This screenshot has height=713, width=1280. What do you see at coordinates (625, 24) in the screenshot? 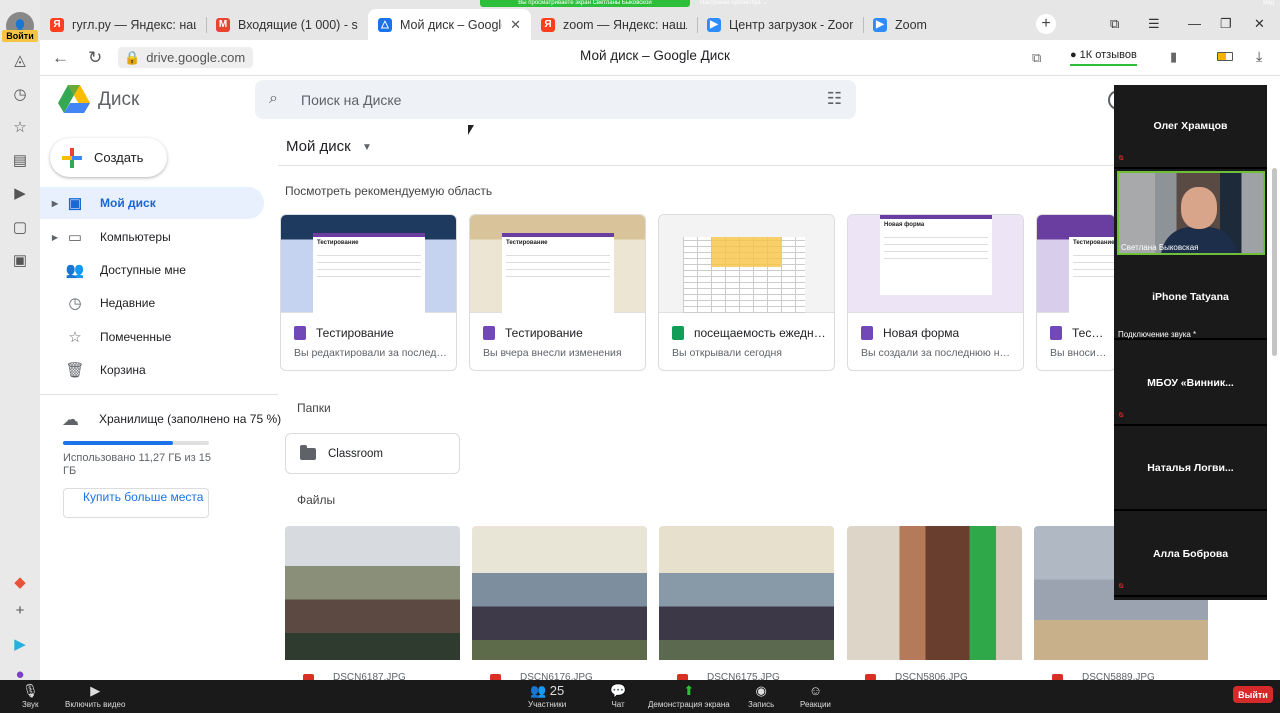
I see `tab-title: zoom — Яндекс: нашлось` at bounding box center [625, 24].